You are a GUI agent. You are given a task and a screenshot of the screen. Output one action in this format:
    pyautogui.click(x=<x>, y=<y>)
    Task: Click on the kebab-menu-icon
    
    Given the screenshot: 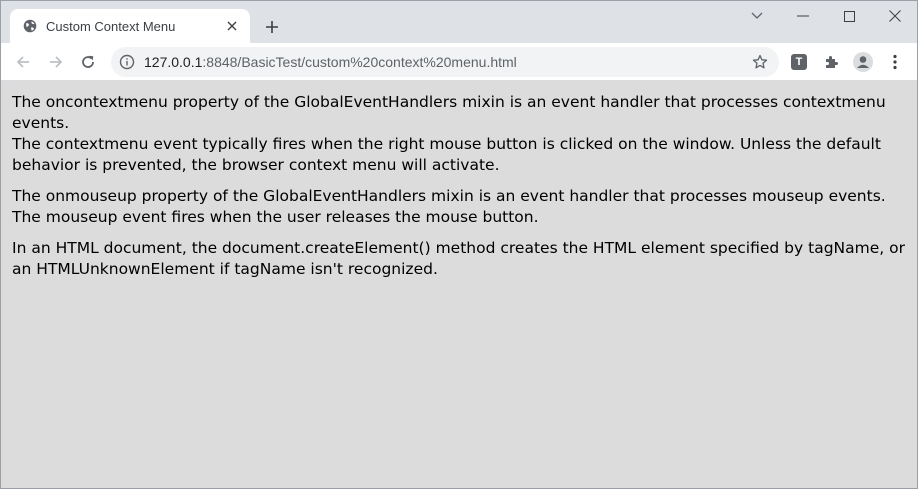 What is the action you would take?
    pyautogui.click(x=895, y=62)
    